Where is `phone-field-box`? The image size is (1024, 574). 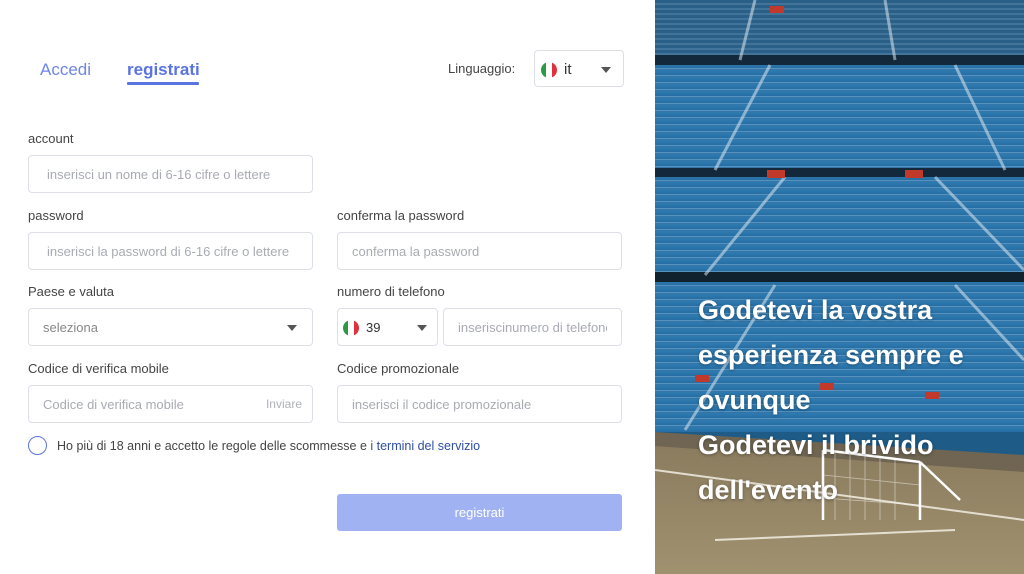
phone-field-box is located at coordinates (532, 327).